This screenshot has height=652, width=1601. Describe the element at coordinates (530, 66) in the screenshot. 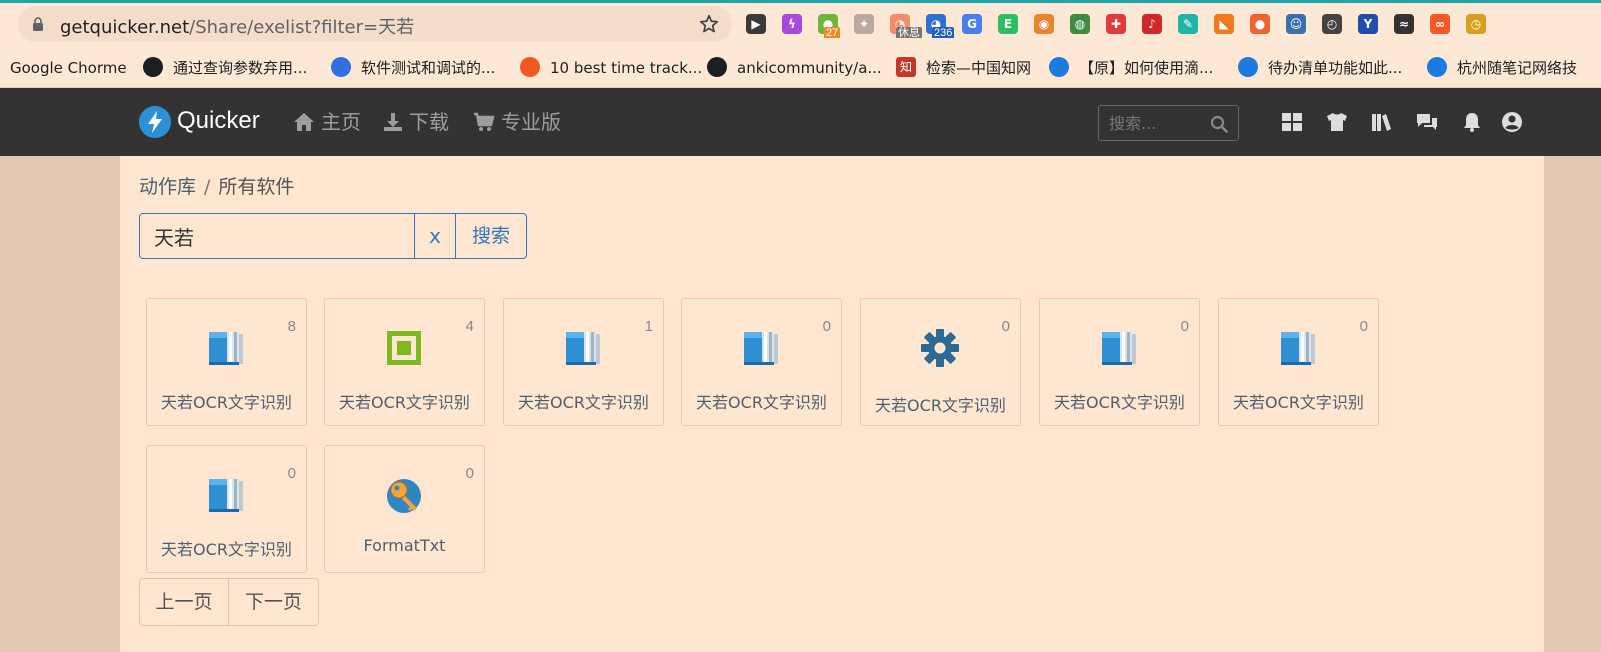

I see `sunburst-icon` at that location.